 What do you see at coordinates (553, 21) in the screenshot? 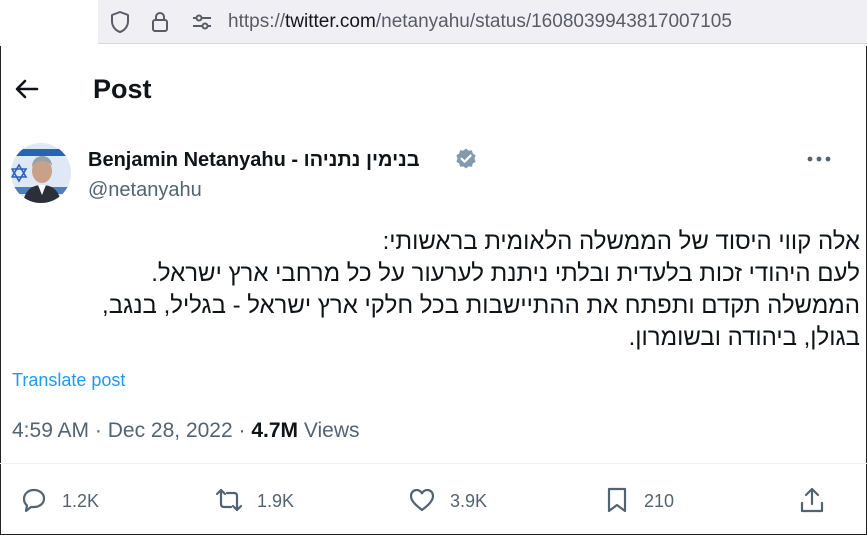
I see `url-path: /netanyahu/status/1608039943817007105` at bounding box center [553, 21].